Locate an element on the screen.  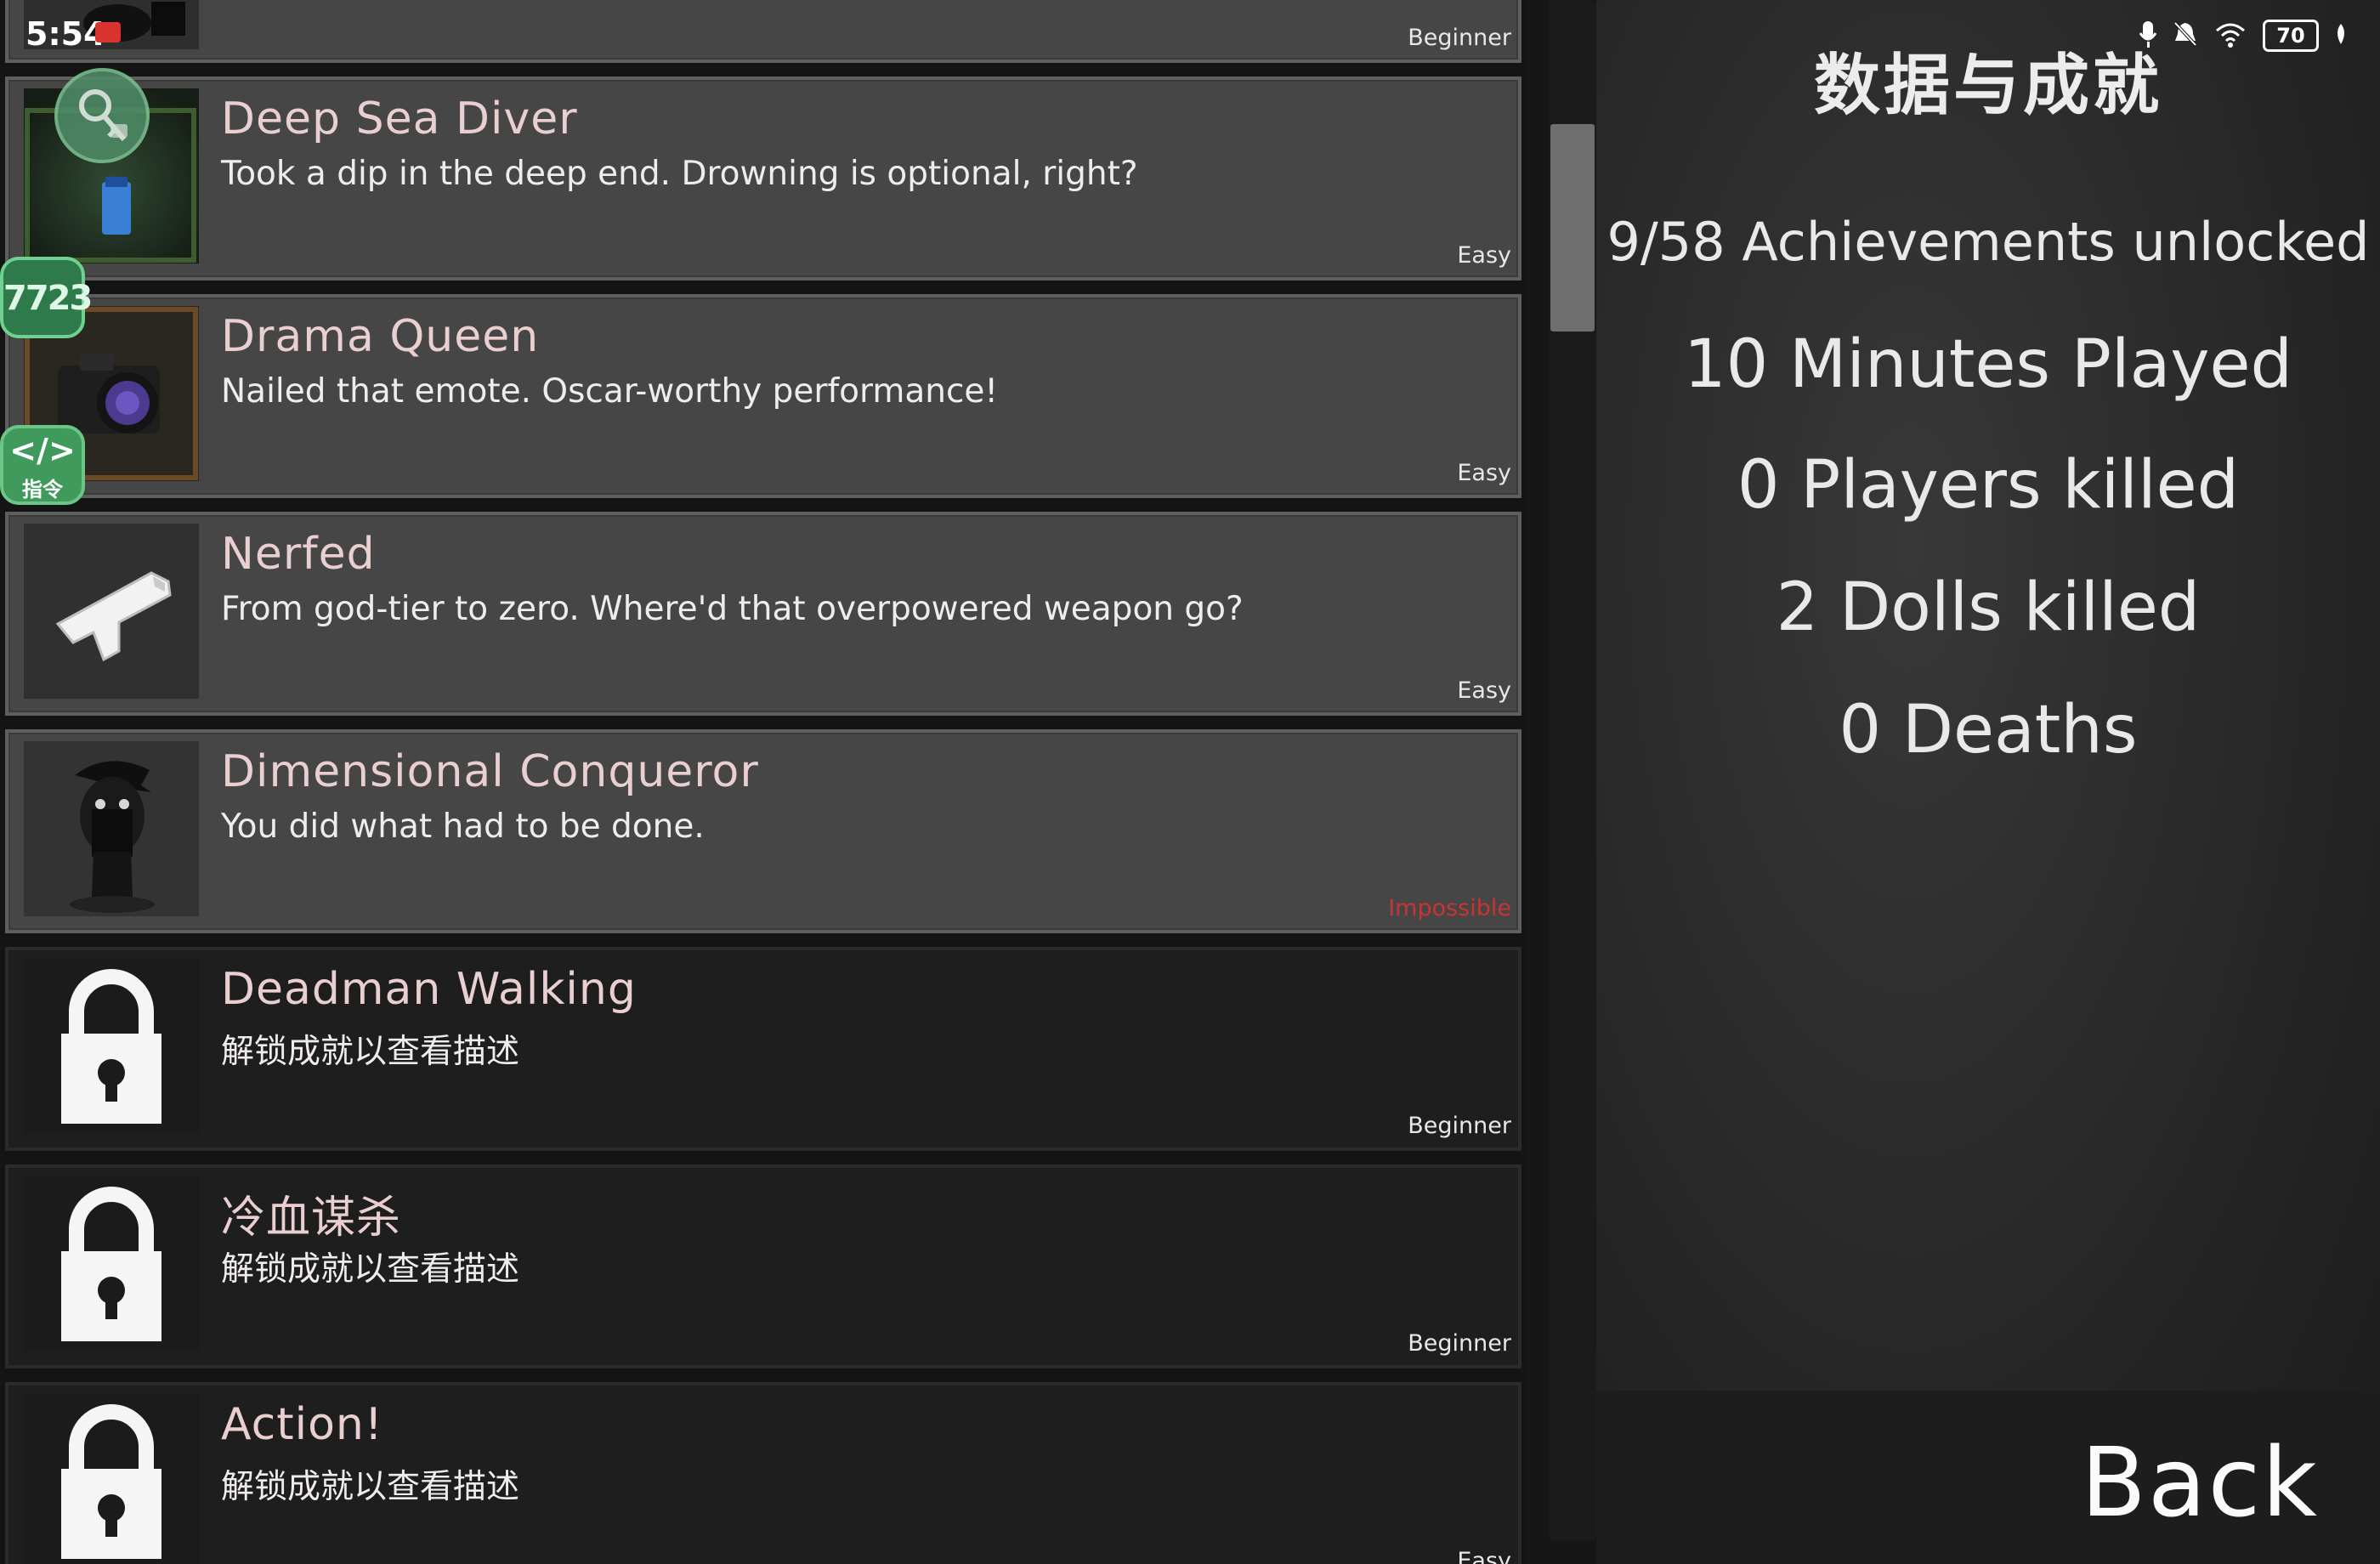
back-button: Back is located at coordinates (2200, 1483).